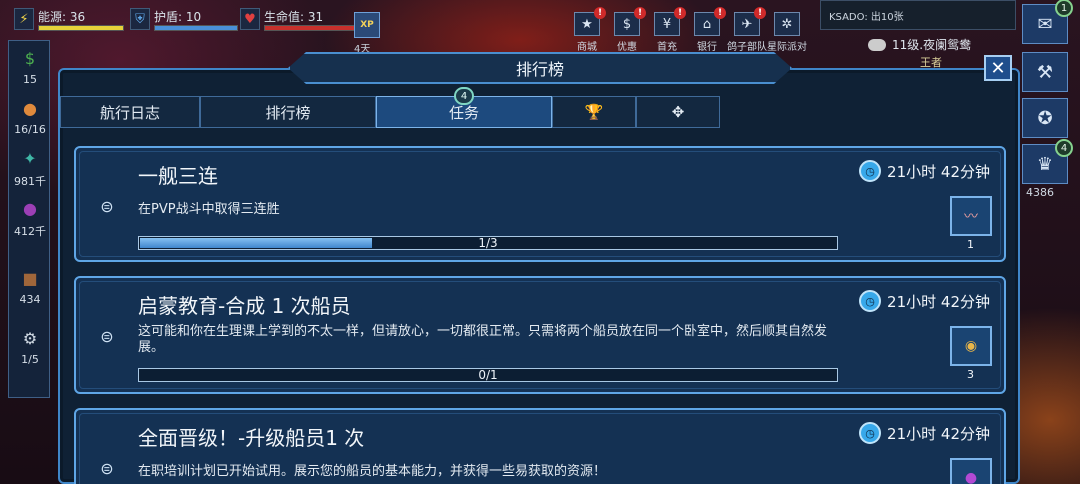 This screenshot has width=1080, height=484. Describe the element at coordinates (302, 19) in the screenshot. I see `hp-stat: ♥ 生命值: 31` at that location.